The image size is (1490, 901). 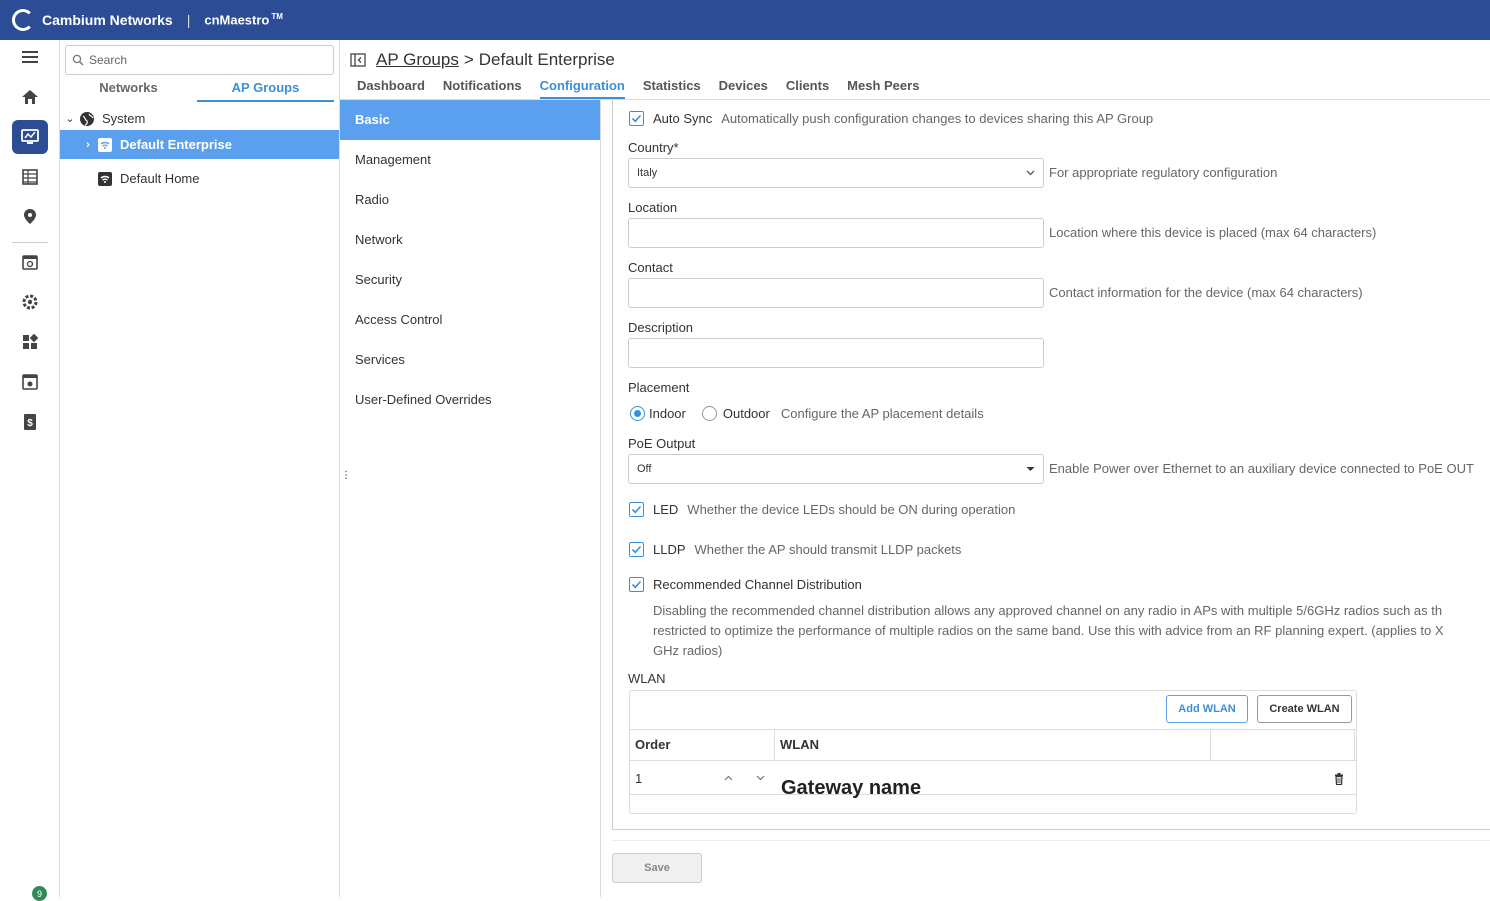 I want to click on form-footer: Save, so click(x=1051, y=866).